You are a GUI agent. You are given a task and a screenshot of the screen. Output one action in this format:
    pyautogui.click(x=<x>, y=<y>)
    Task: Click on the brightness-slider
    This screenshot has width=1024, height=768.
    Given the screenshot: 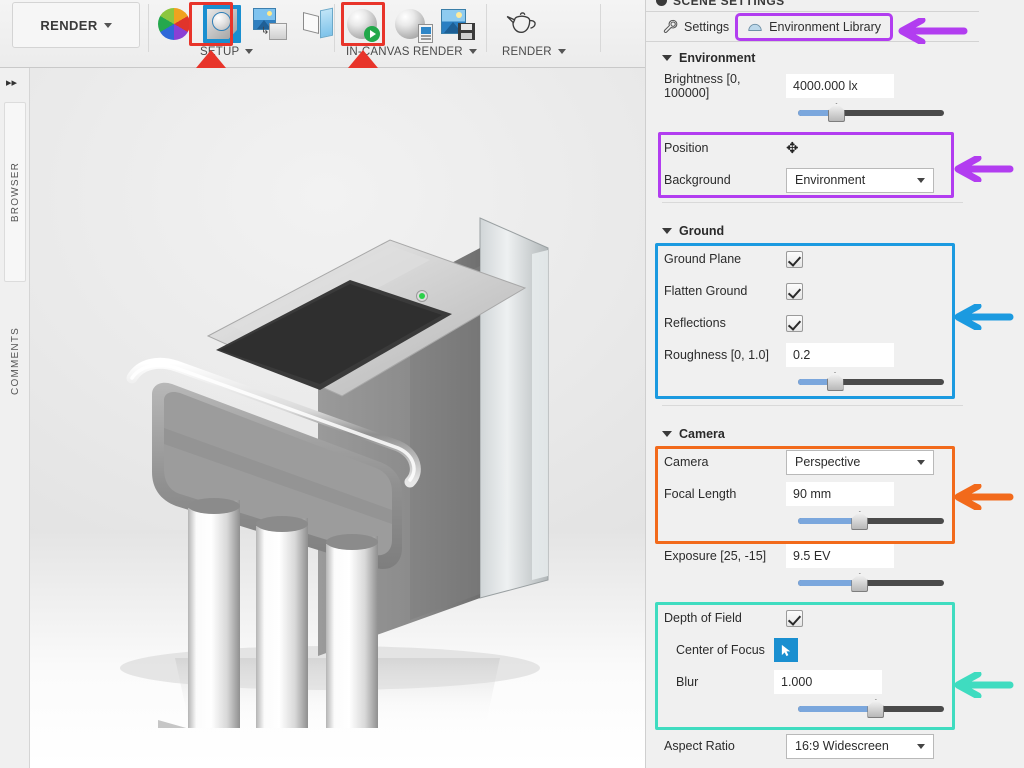 What is the action you would take?
    pyautogui.click(x=871, y=112)
    